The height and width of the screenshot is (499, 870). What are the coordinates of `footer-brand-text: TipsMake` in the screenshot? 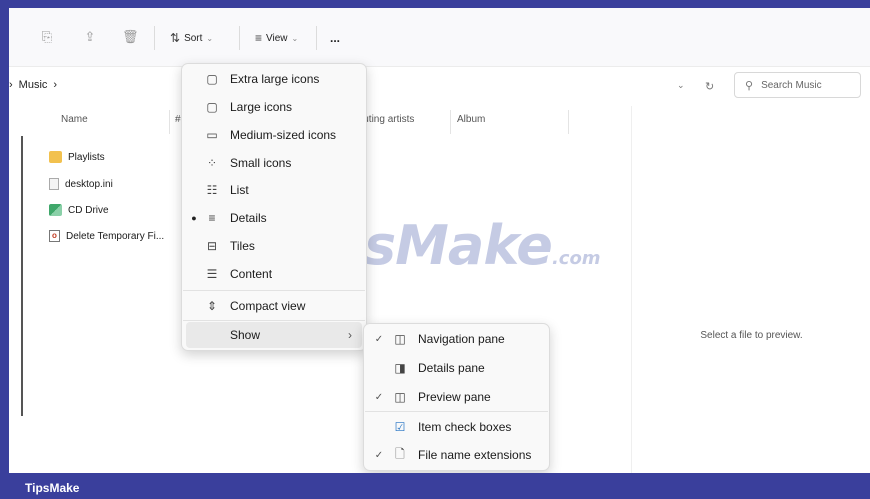 It's located at (52, 488).